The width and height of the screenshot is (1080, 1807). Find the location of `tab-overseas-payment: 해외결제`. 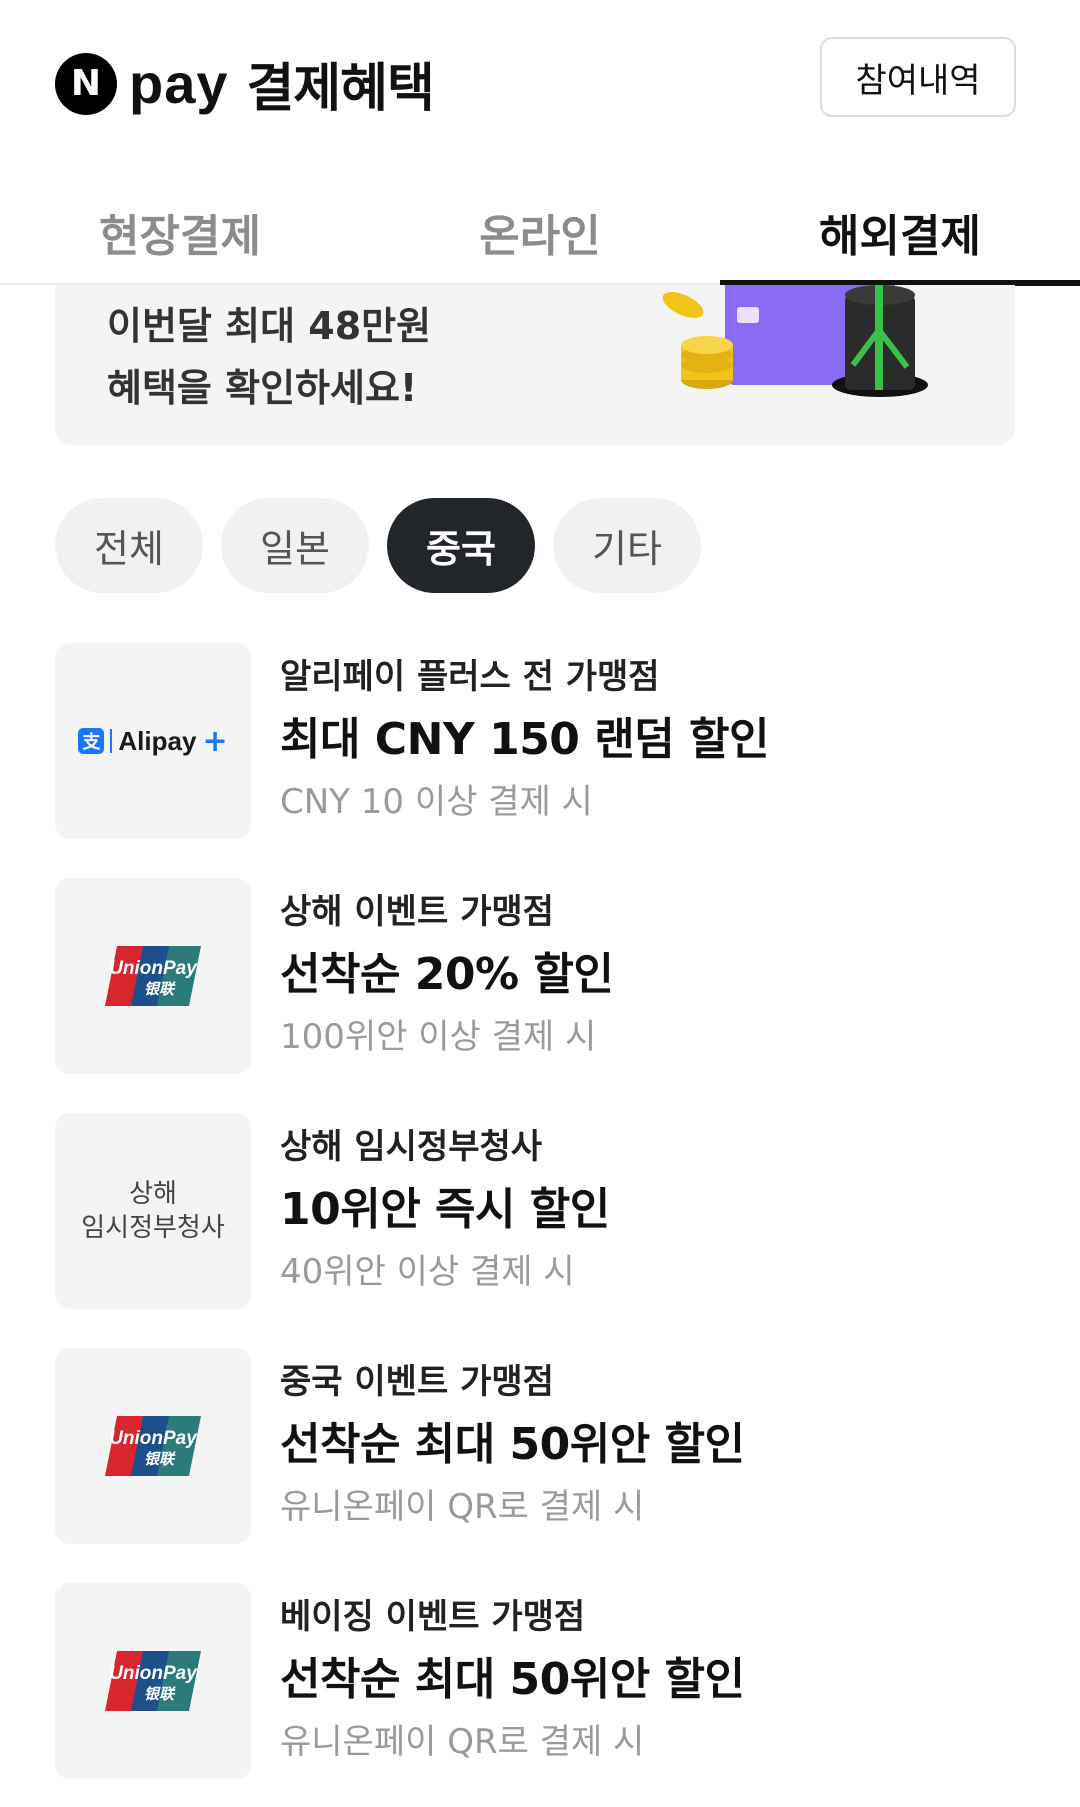

tab-overseas-payment: 해외결제 is located at coordinates (900, 233).